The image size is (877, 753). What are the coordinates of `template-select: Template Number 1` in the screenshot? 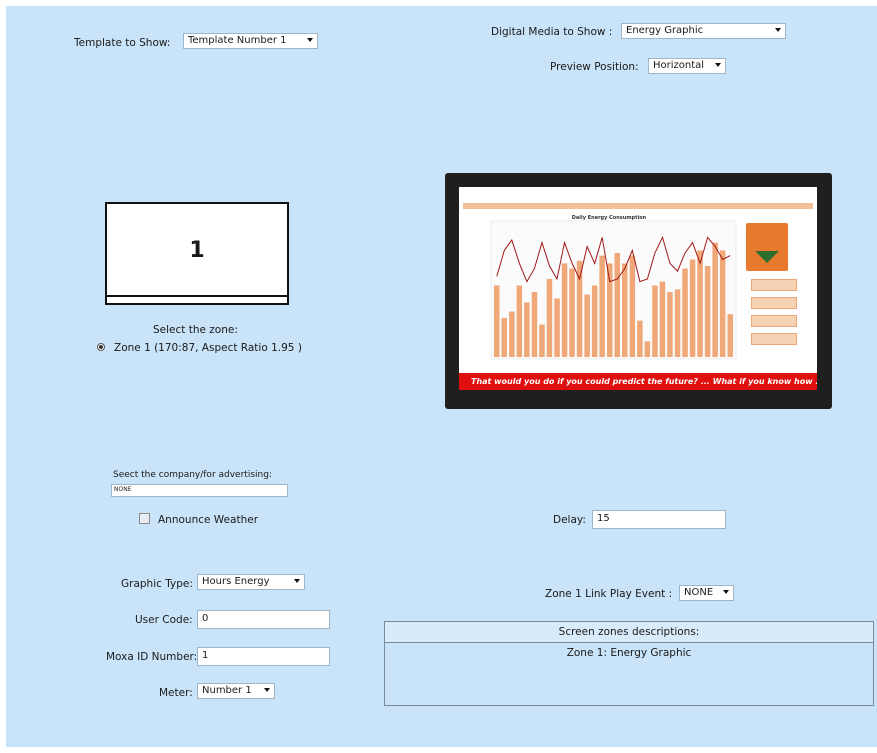 It's located at (250, 41).